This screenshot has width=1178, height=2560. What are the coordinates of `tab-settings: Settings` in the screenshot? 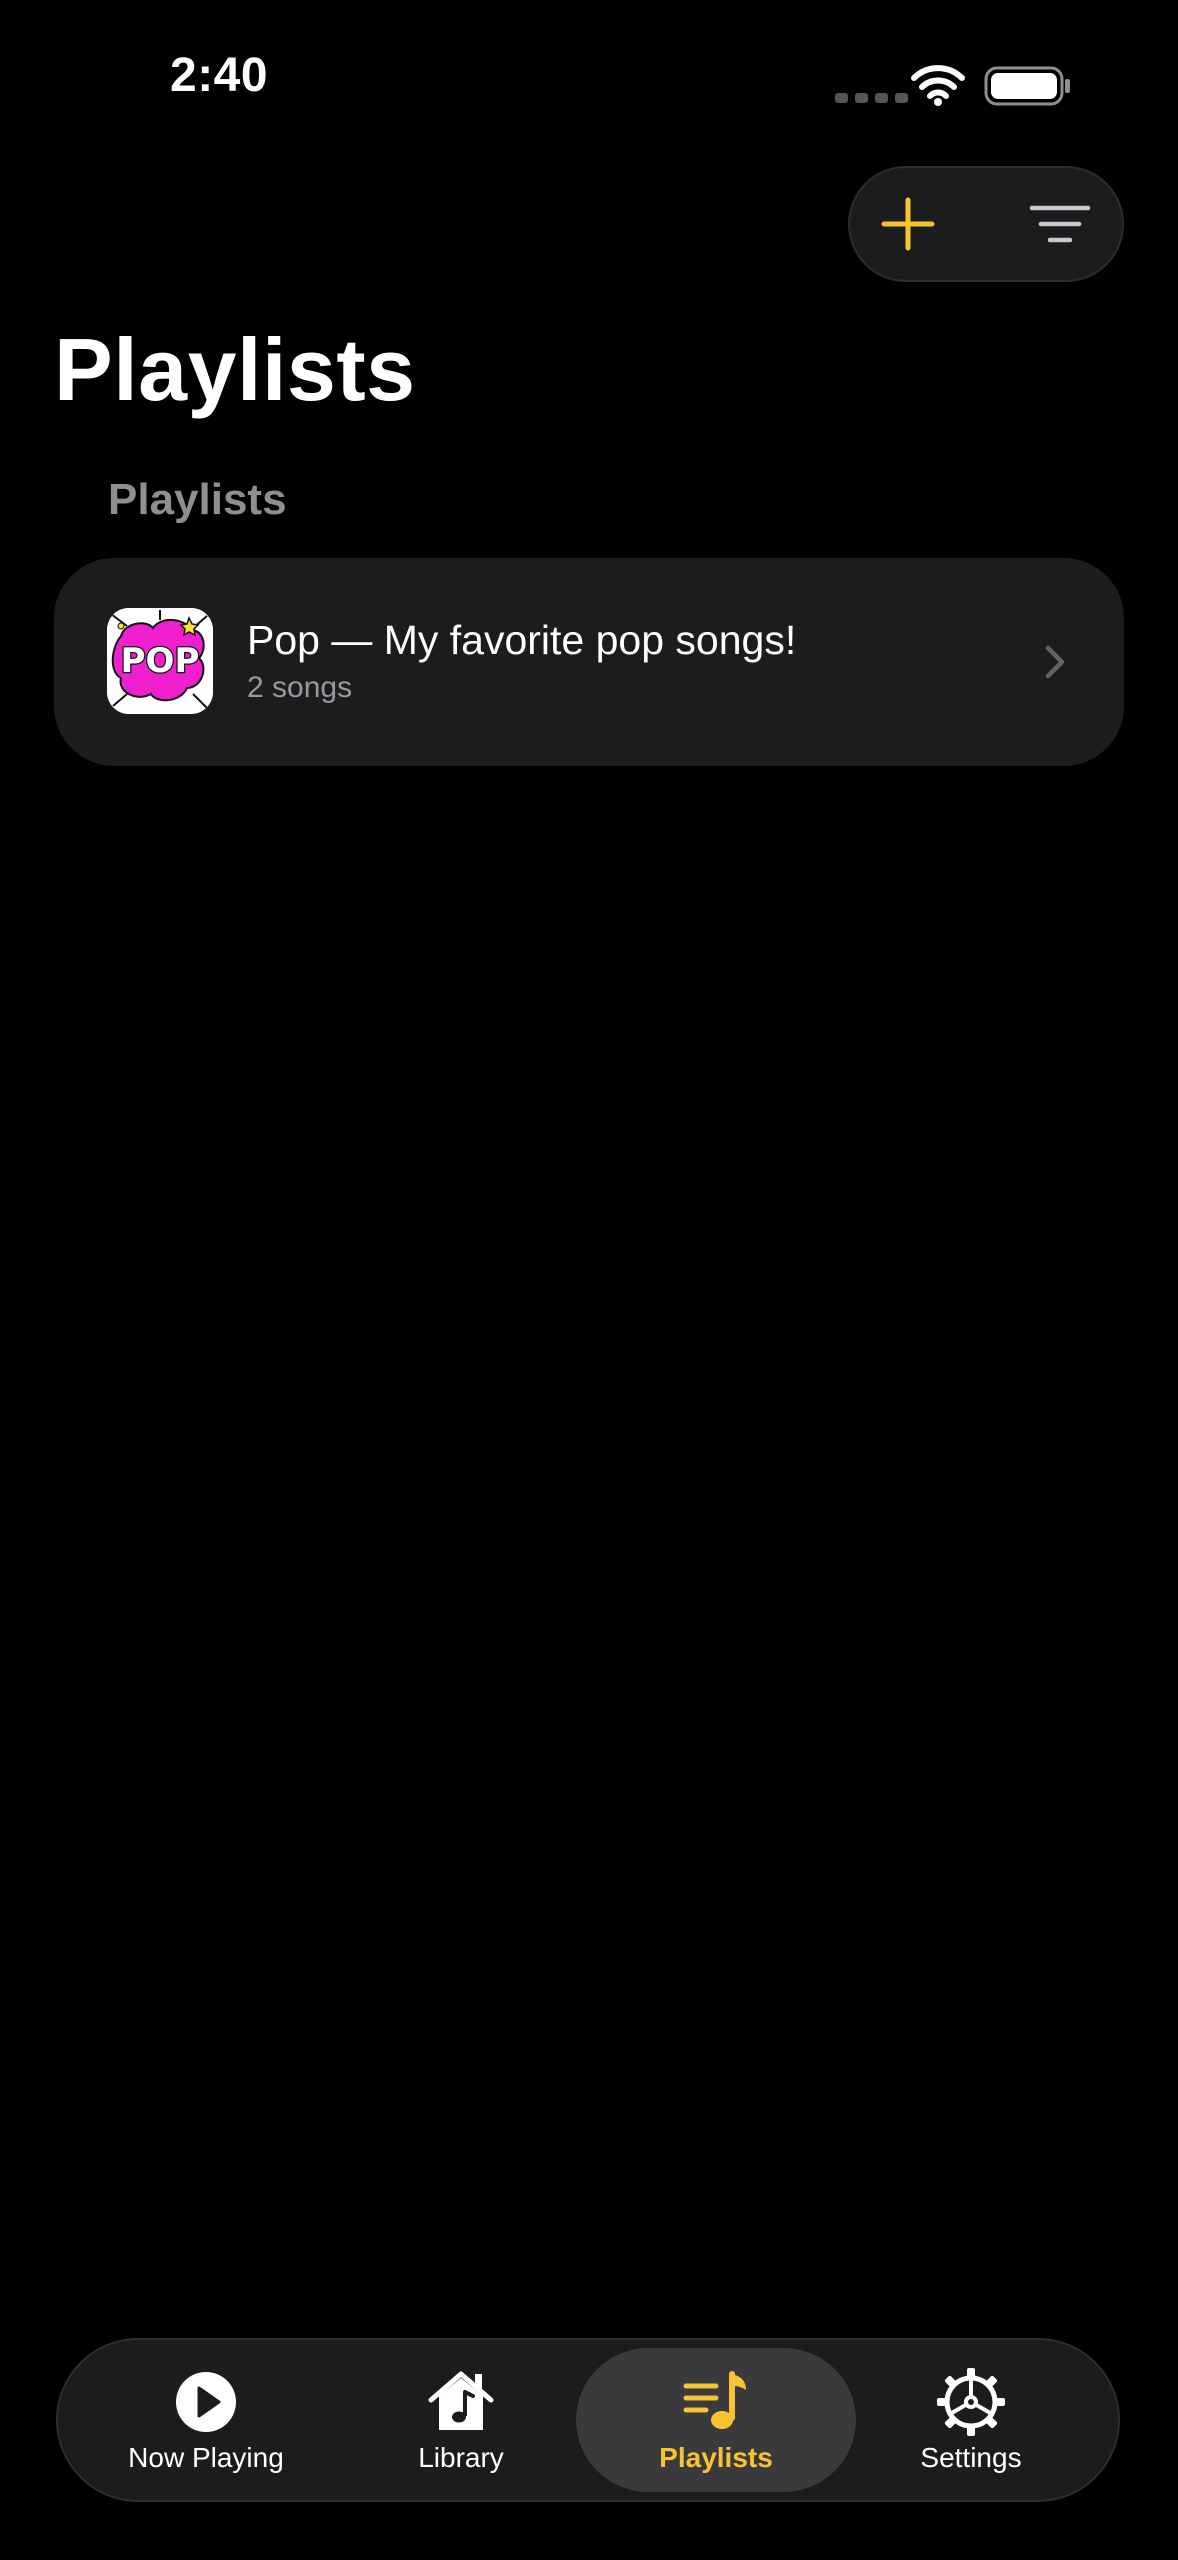 It's located at (971, 2420).